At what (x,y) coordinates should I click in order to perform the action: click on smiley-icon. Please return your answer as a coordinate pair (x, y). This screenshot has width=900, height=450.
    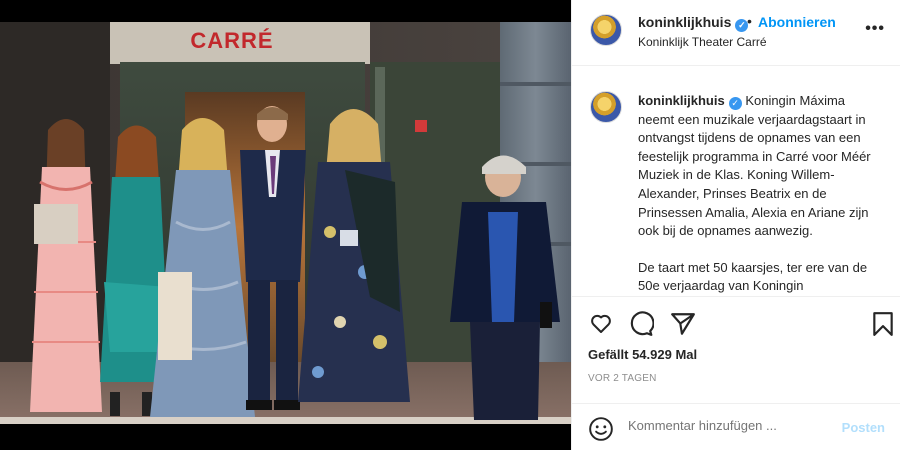
    Looking at the image, I should click on (601, 429).